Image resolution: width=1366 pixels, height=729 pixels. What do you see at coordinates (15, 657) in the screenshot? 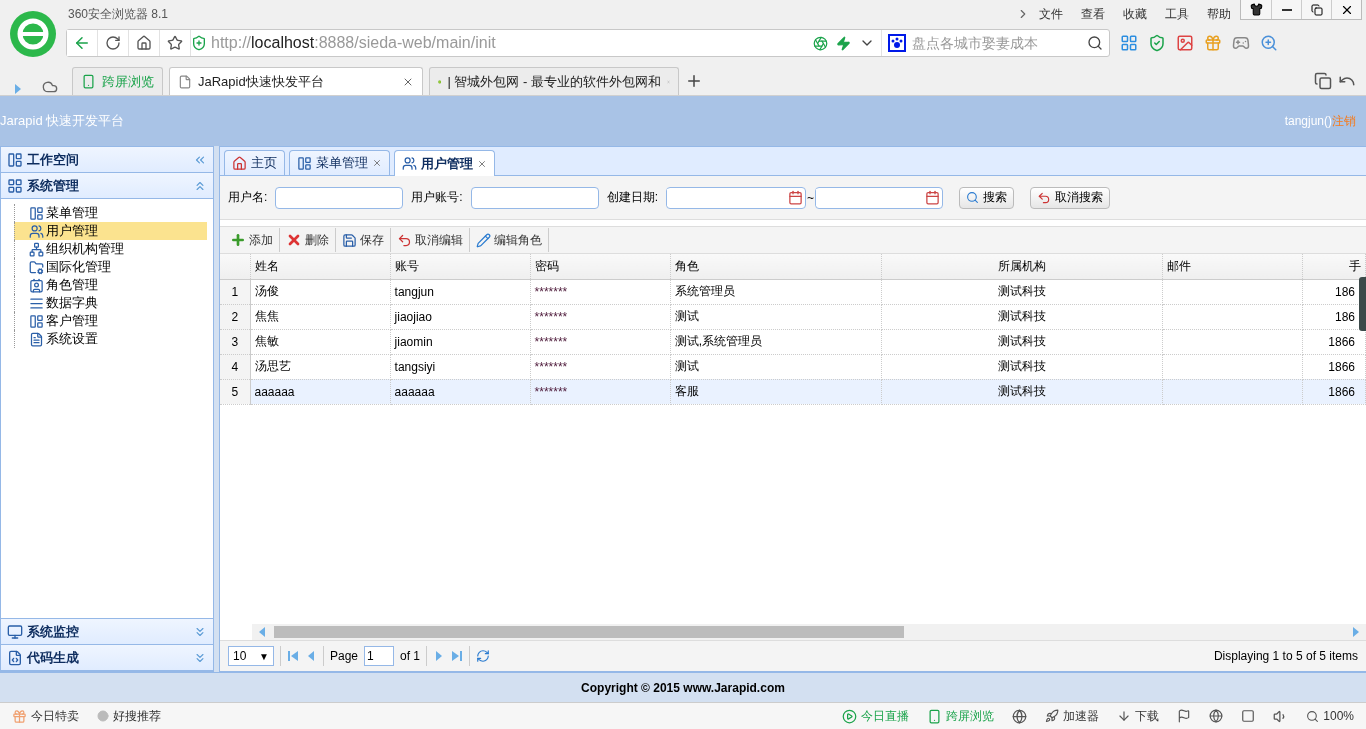
I see `code-file-icon` at bounding box center [15, 657].